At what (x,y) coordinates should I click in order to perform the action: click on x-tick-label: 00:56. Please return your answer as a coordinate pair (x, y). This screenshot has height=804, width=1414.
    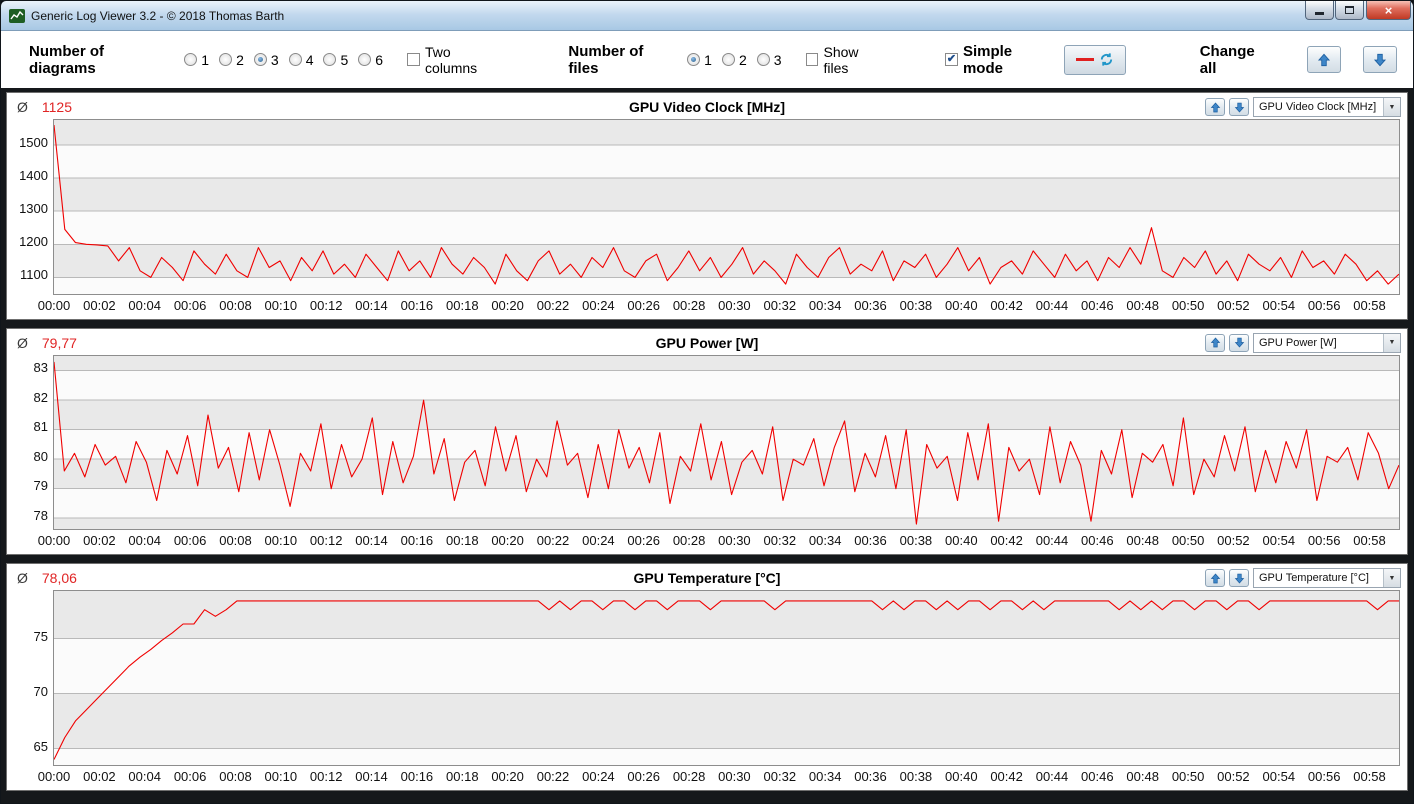
    Looking at the image, I should click on (1324, 305).